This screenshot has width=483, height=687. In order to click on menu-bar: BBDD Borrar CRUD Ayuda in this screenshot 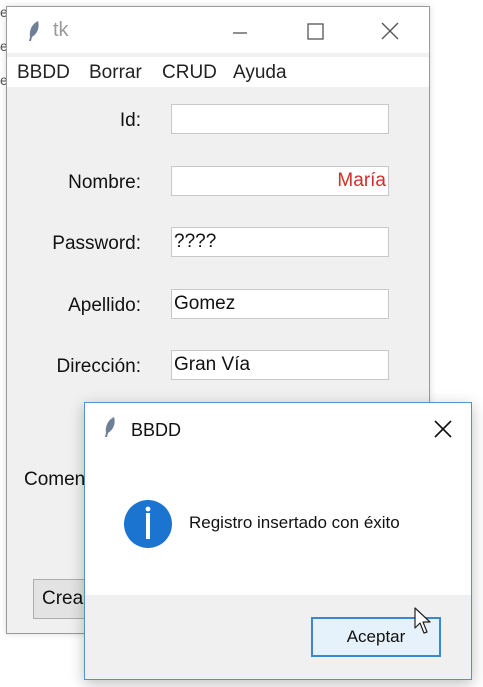, I will do `click(218, 72)`.